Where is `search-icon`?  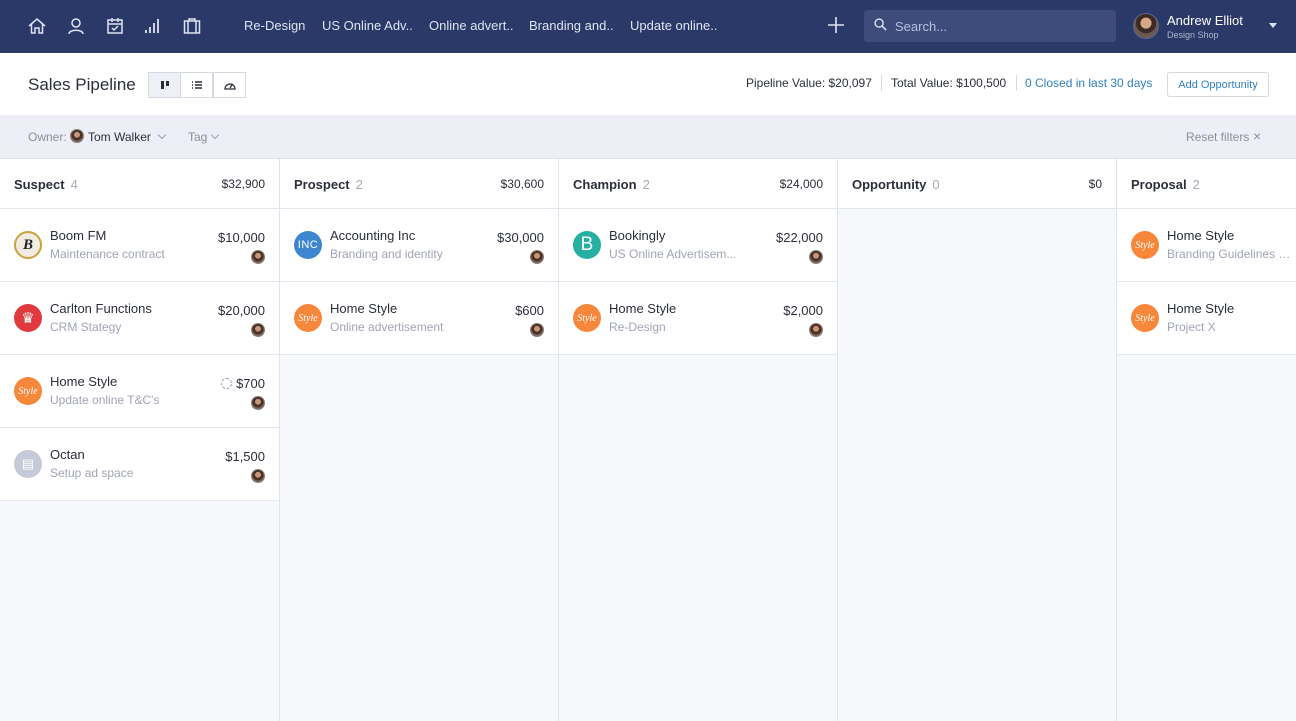
search-icon is located at coordinates (880, 26).